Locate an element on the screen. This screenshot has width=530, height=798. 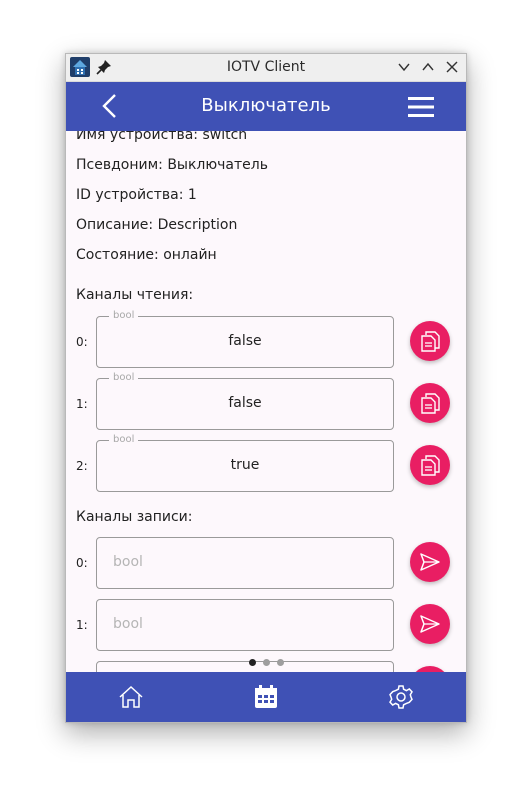
calendar-icon is located at coordinates (266, 697).